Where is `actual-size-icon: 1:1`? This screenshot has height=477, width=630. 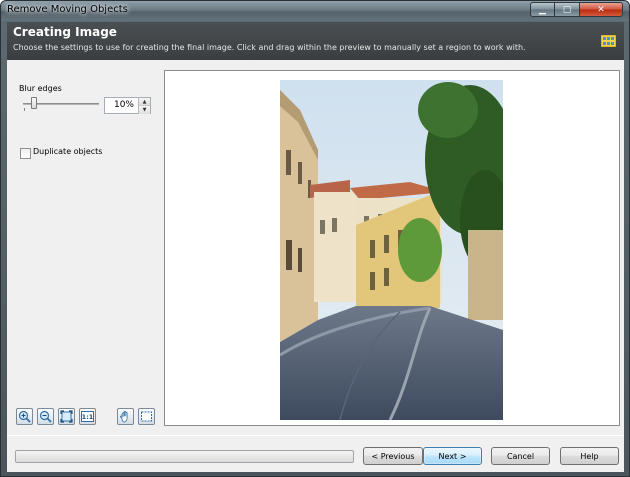 actual-size-icon: 1:1 is located at coordinates (87, 416).